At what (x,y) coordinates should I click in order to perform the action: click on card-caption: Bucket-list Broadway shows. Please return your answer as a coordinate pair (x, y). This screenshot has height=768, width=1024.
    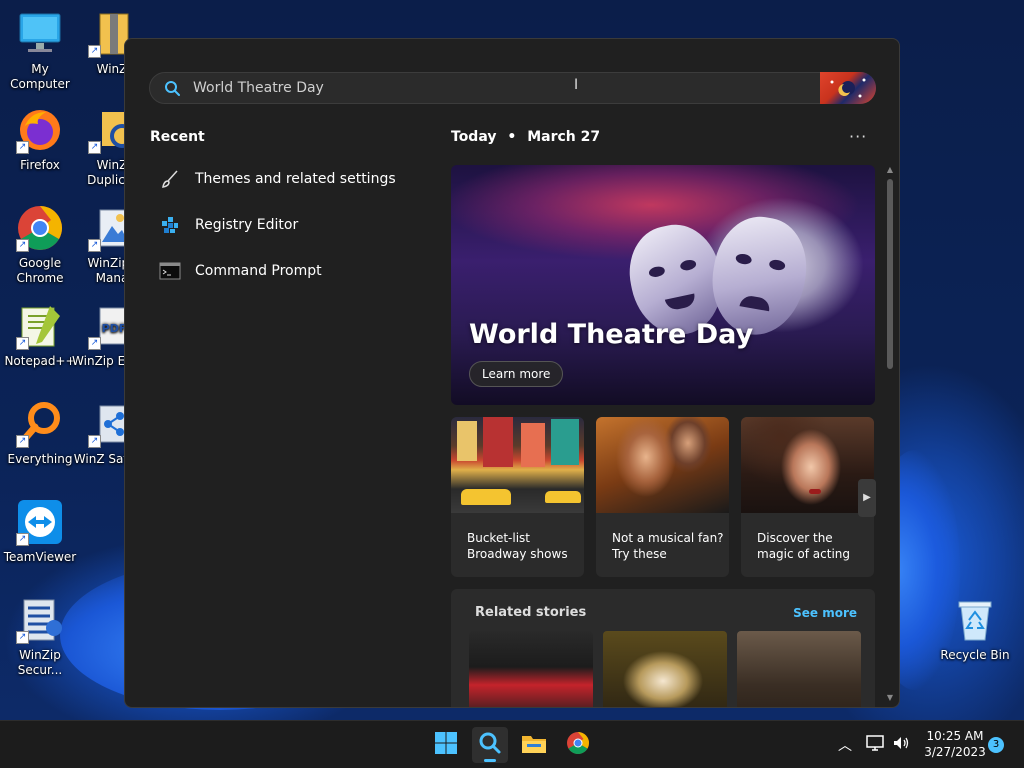
    Looking at the image, I should click on (517, 546).